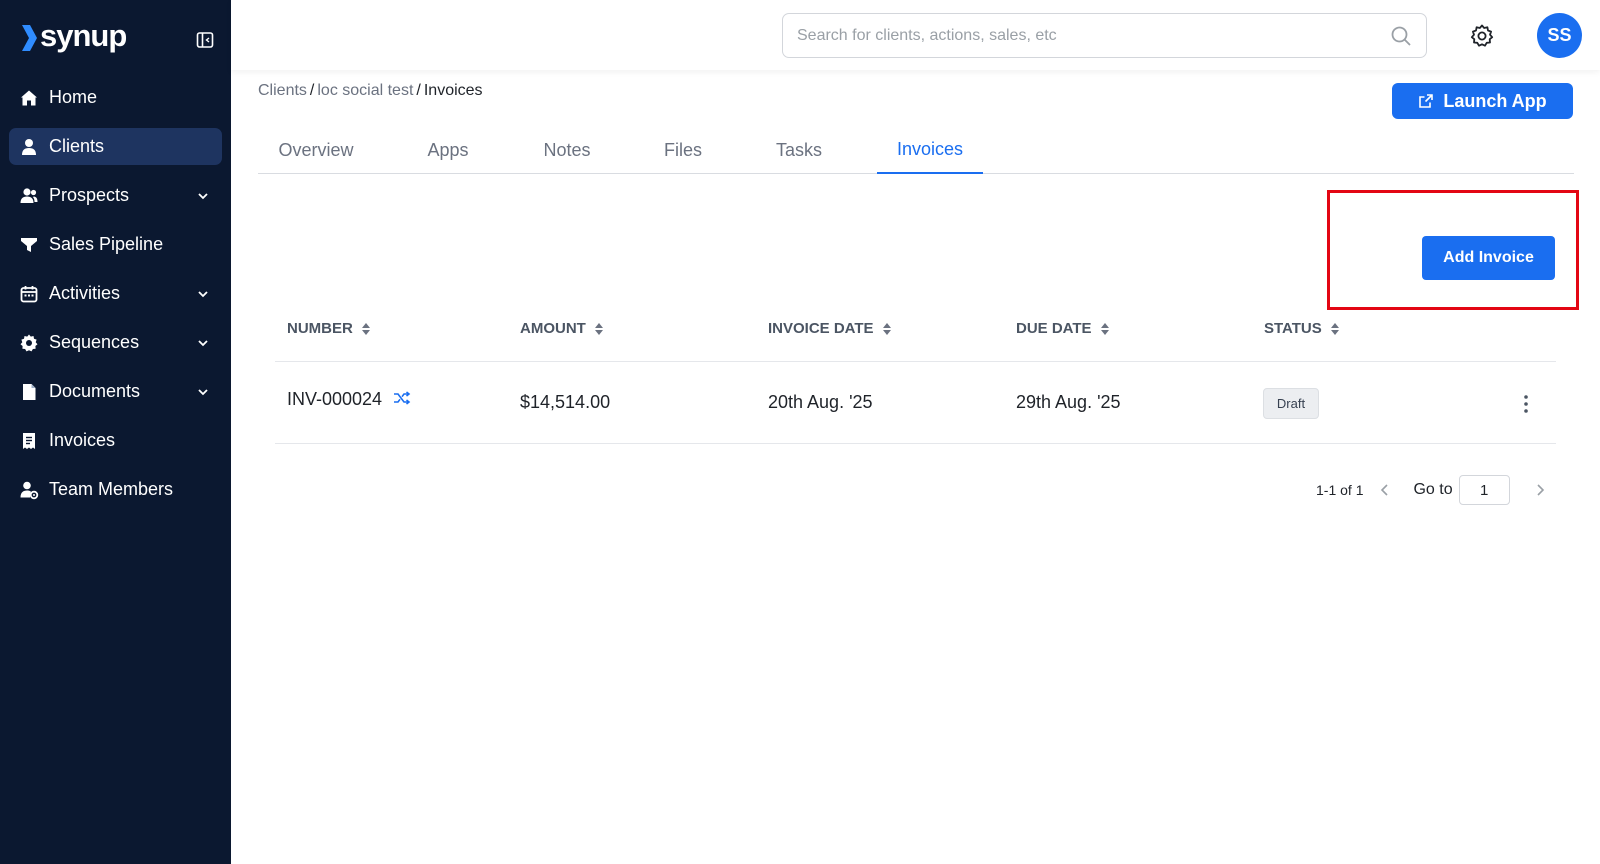 This screenshot has height=864, width=1600. Describe the element at coordinates (1293, 328) in the screenshot. I see `column-header-label: STATUS` at that location.